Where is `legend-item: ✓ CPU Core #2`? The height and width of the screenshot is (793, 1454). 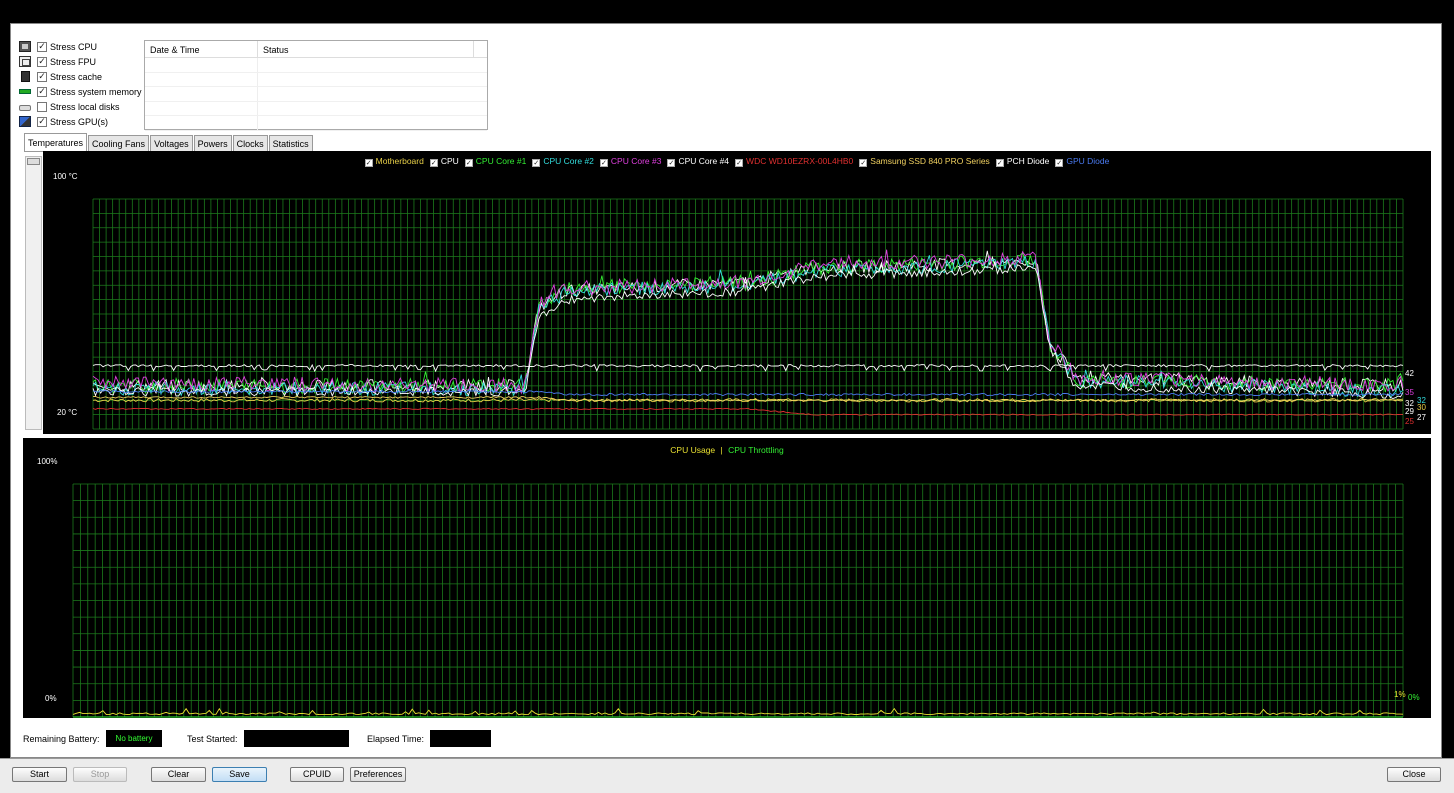 legend-item: ✓ CPU Core #2 is located at coordinates (563, 161).